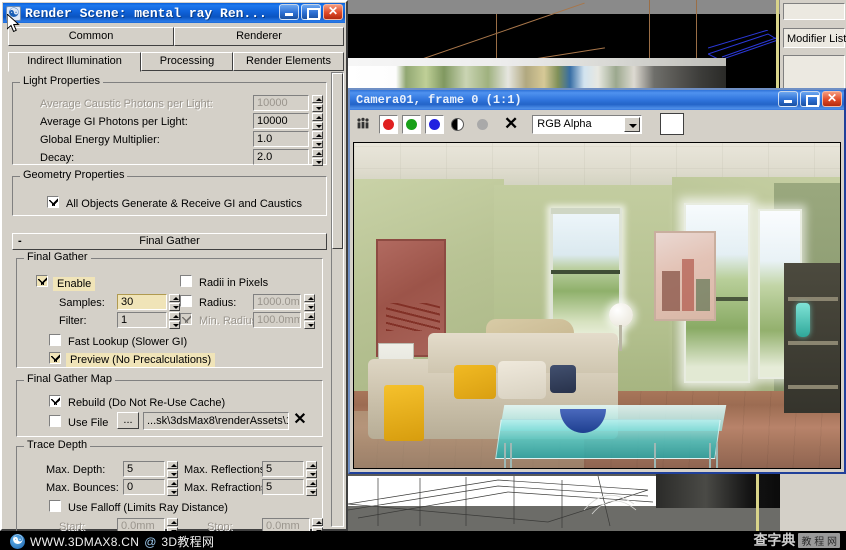 The height and width of the screenshot is (550, 846). What do you see at coordinates (53, 202) in the screenshot?
I see `all-objects-gi-checkbox` at bounding box center [53, 202].